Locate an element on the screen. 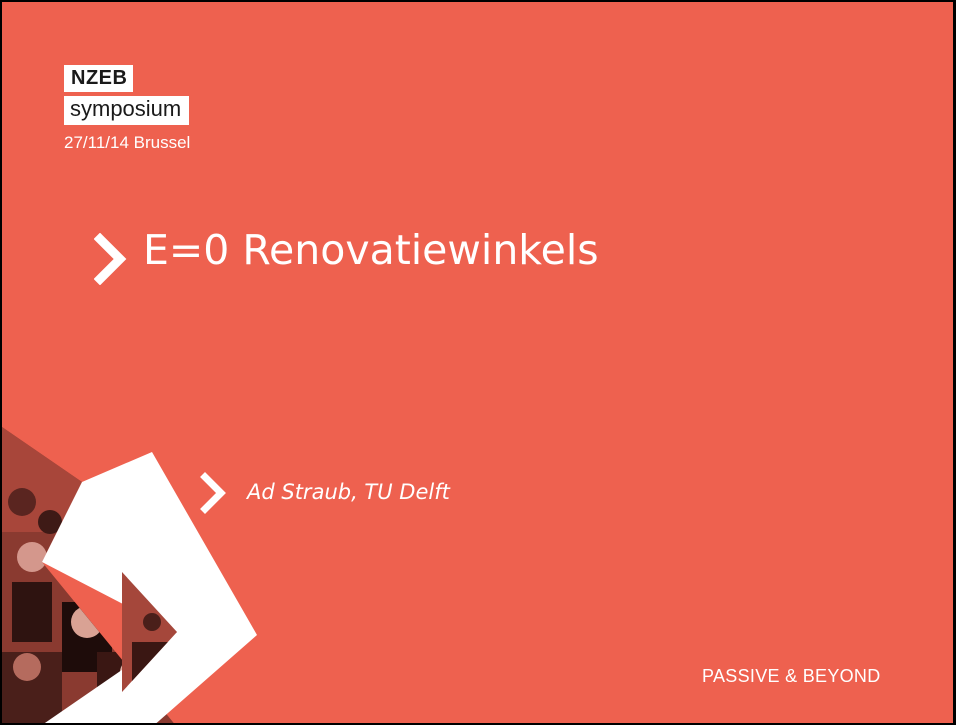 The image size is (956, 725). event-date-location: 27/11/14 Brussel is located at coordinates (127, 142).